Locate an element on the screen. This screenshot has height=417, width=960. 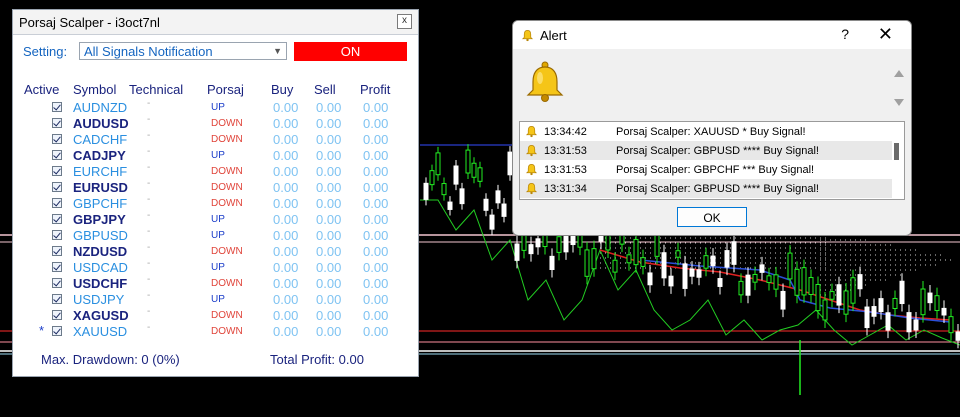
symbol-name: GBPCHF is located at coordinates (100, 203).